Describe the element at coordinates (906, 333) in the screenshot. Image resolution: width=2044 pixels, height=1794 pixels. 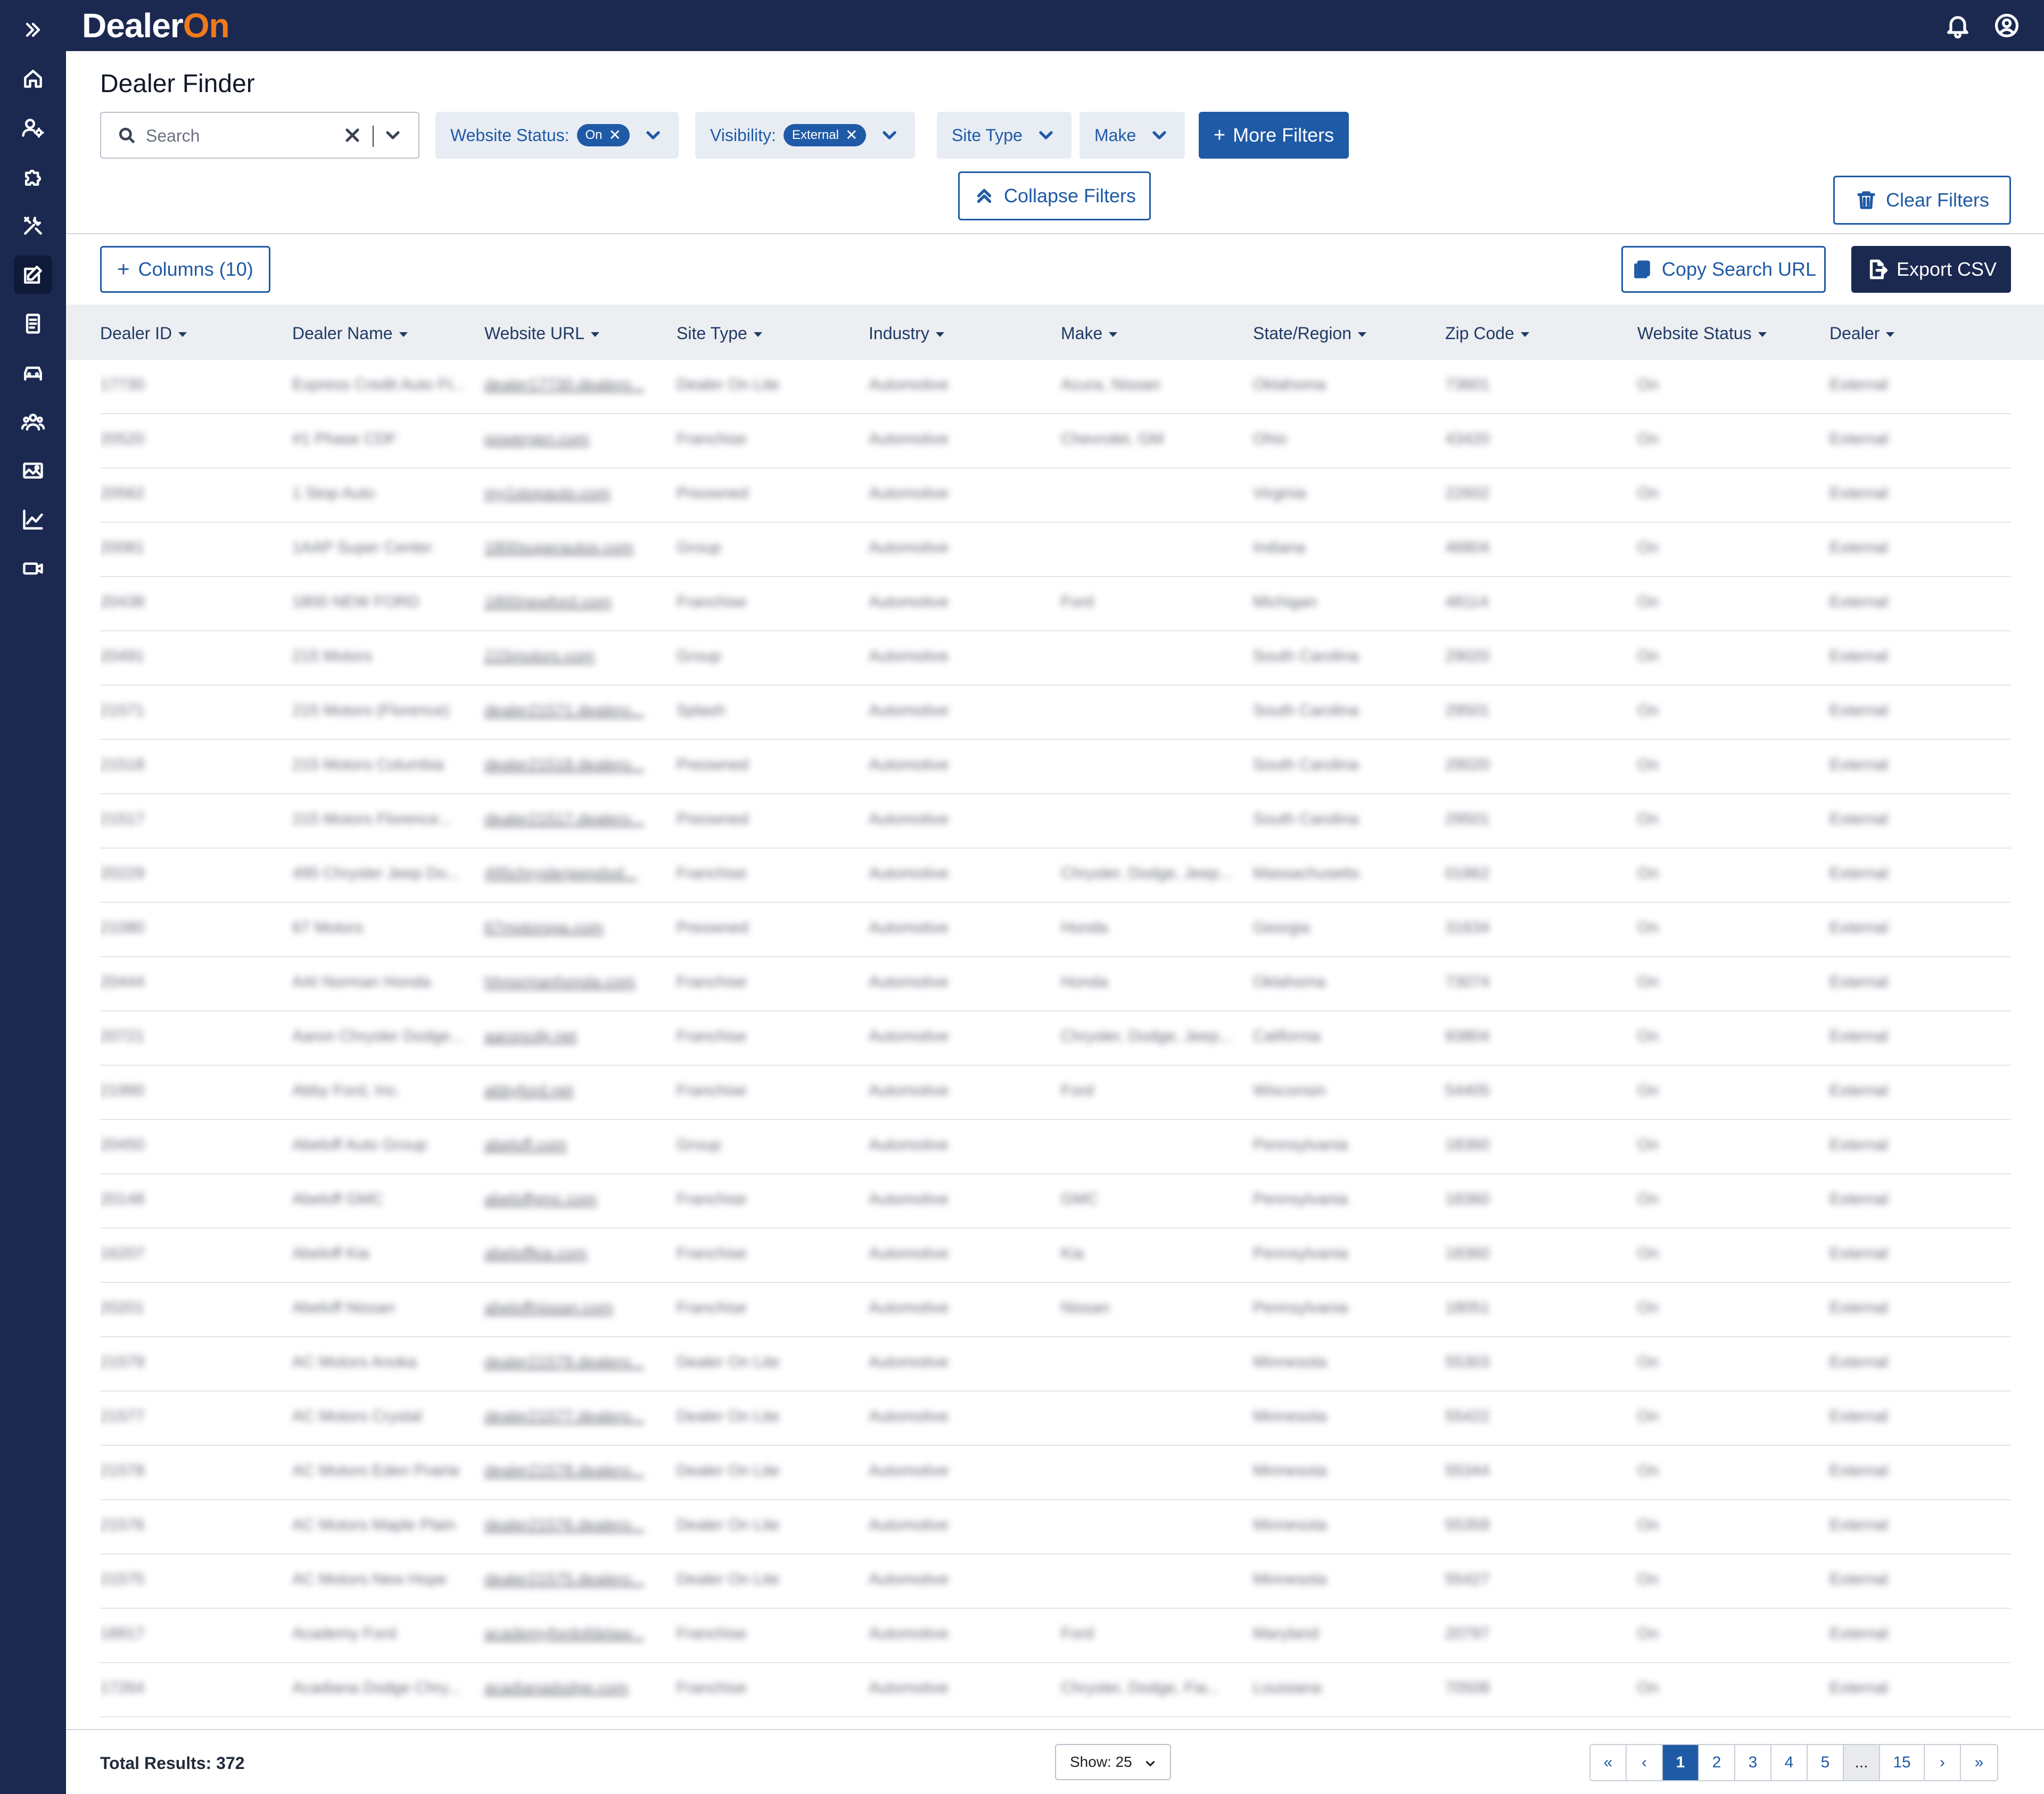
I see `column-header-industry: Industry` at that location.